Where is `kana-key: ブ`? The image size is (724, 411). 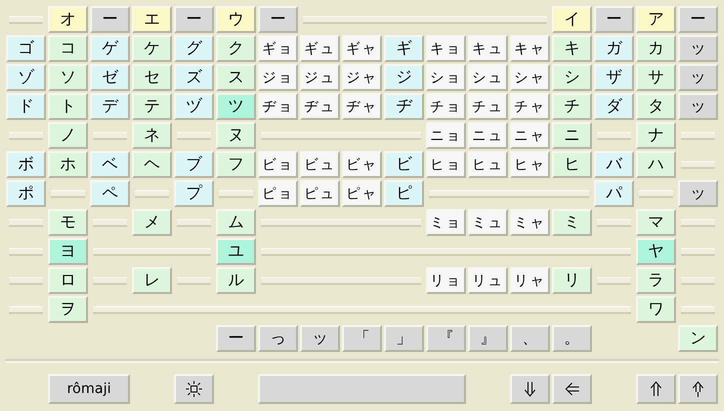 kana-key: ブ is located at coordinates (194, 164).